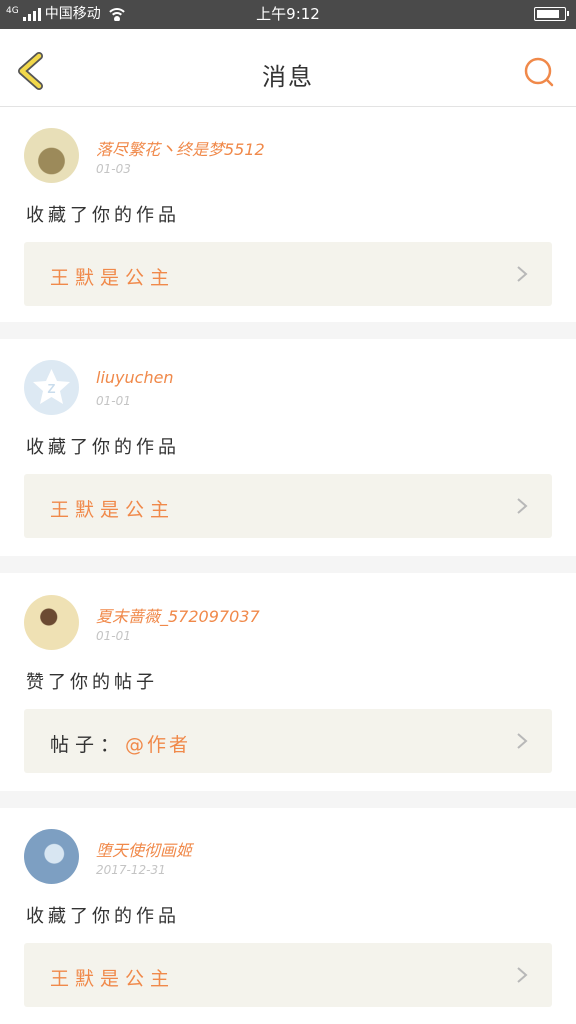  I want to click on notification-username: 堕天使彻画姬, so click(144, 849).